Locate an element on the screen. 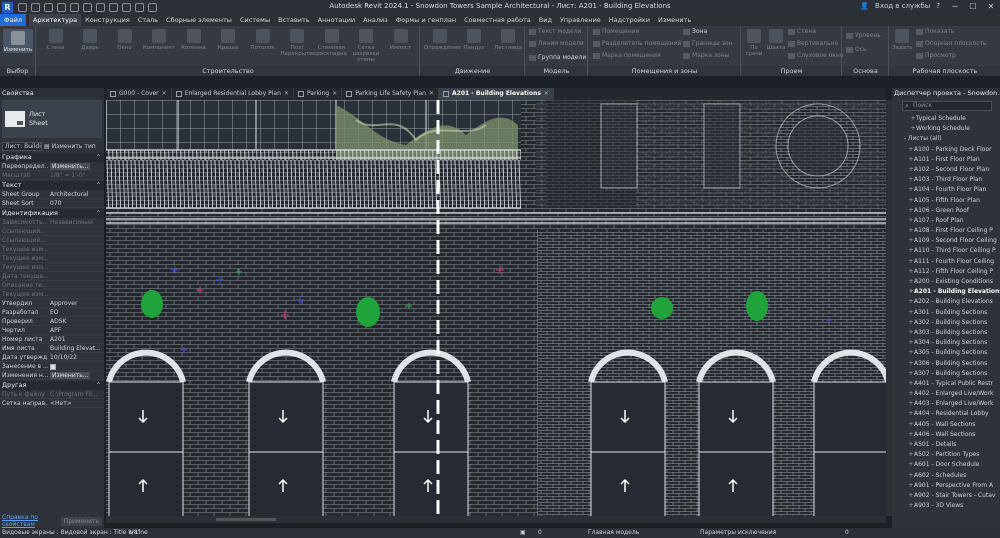  menu-tab-1: Архитектура is located at coordinates (55, 20).